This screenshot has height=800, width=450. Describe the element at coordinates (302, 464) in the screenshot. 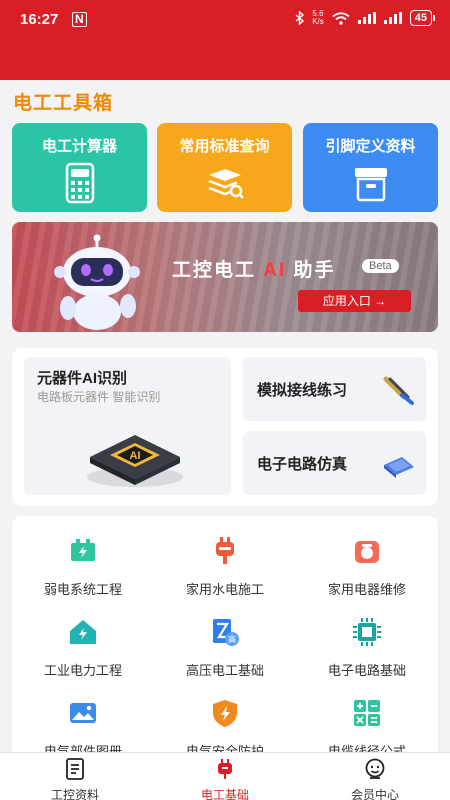

I see `circuit-simulation-title: 电子电路仿真` at that location.